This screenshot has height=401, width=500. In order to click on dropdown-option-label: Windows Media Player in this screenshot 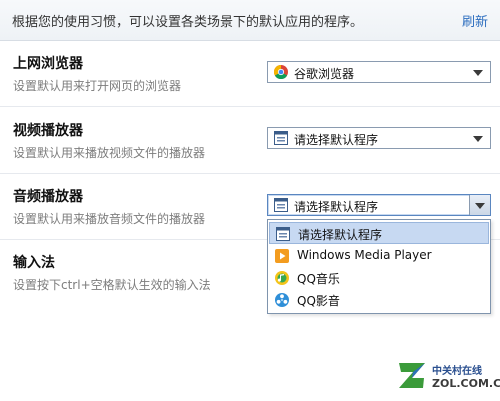, I will do `click(364, 255)`.